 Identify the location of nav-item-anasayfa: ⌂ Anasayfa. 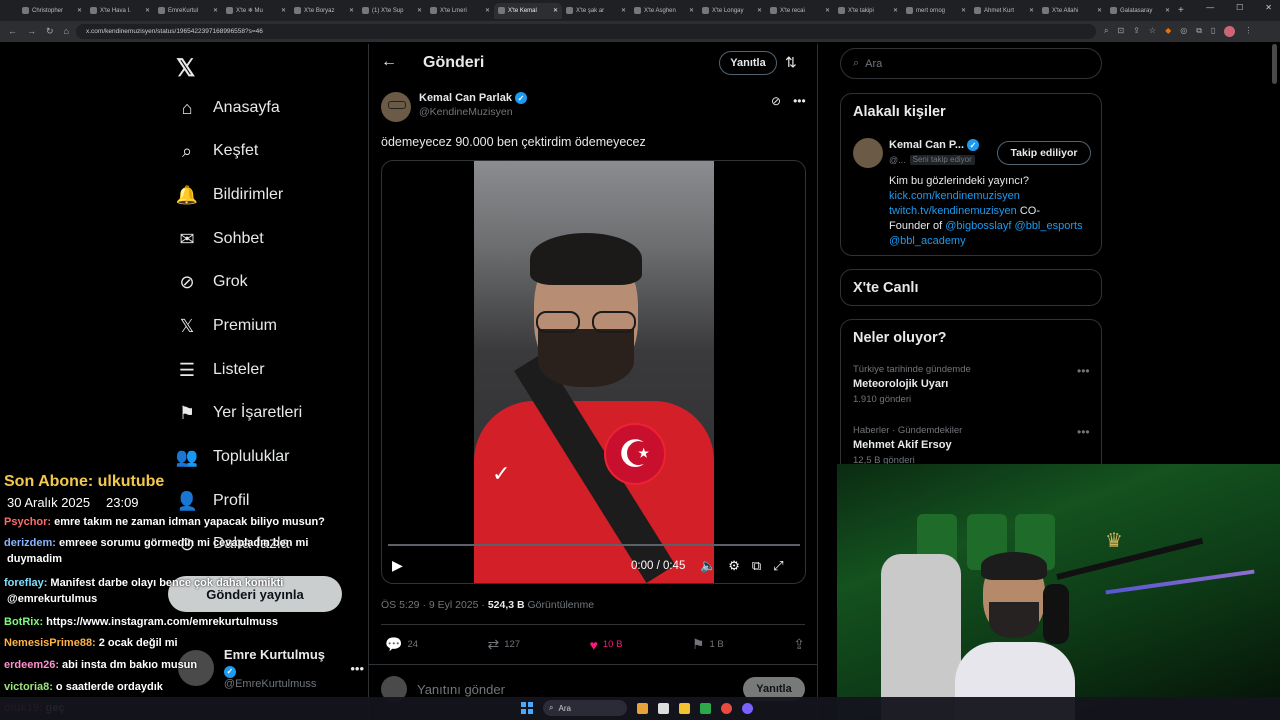
(228, 108).